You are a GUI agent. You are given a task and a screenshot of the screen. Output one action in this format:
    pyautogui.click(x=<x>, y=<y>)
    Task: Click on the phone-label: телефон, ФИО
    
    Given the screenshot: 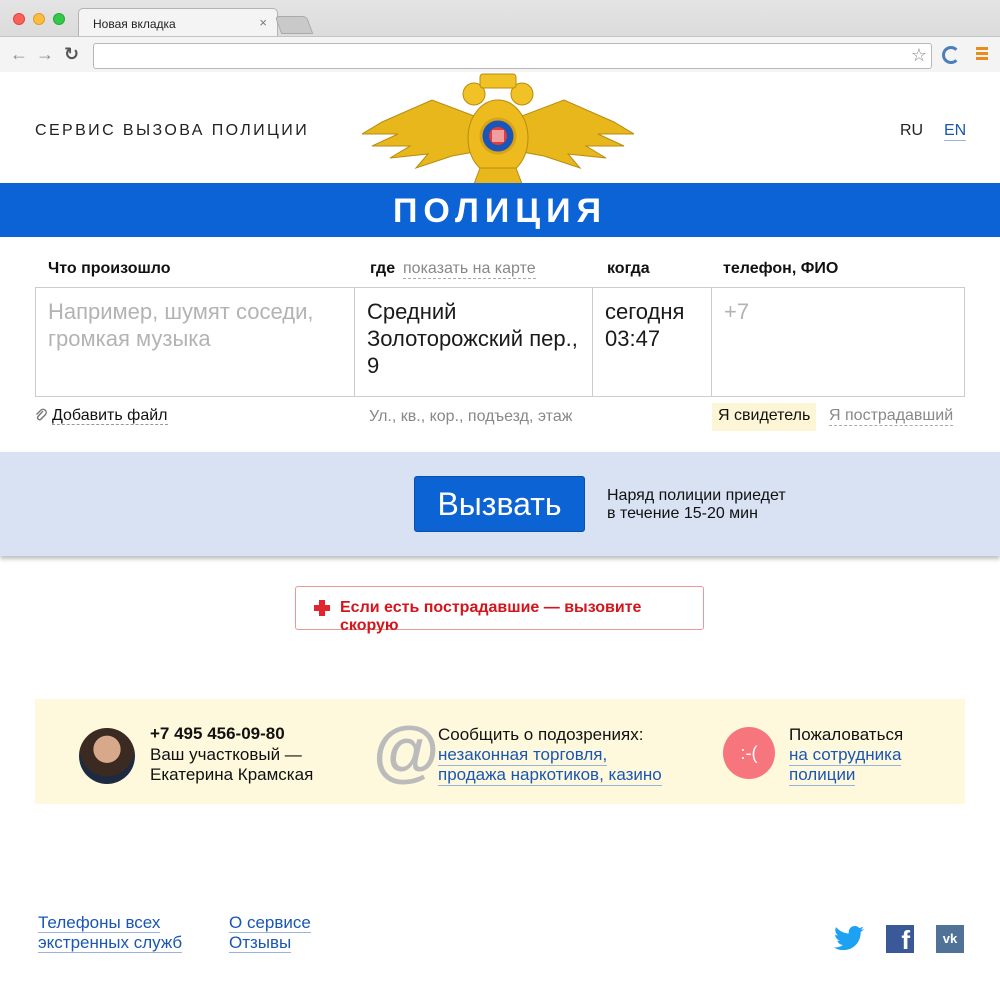 What is the action you would take?
    pyautogui.click(x=781, y=268)
    